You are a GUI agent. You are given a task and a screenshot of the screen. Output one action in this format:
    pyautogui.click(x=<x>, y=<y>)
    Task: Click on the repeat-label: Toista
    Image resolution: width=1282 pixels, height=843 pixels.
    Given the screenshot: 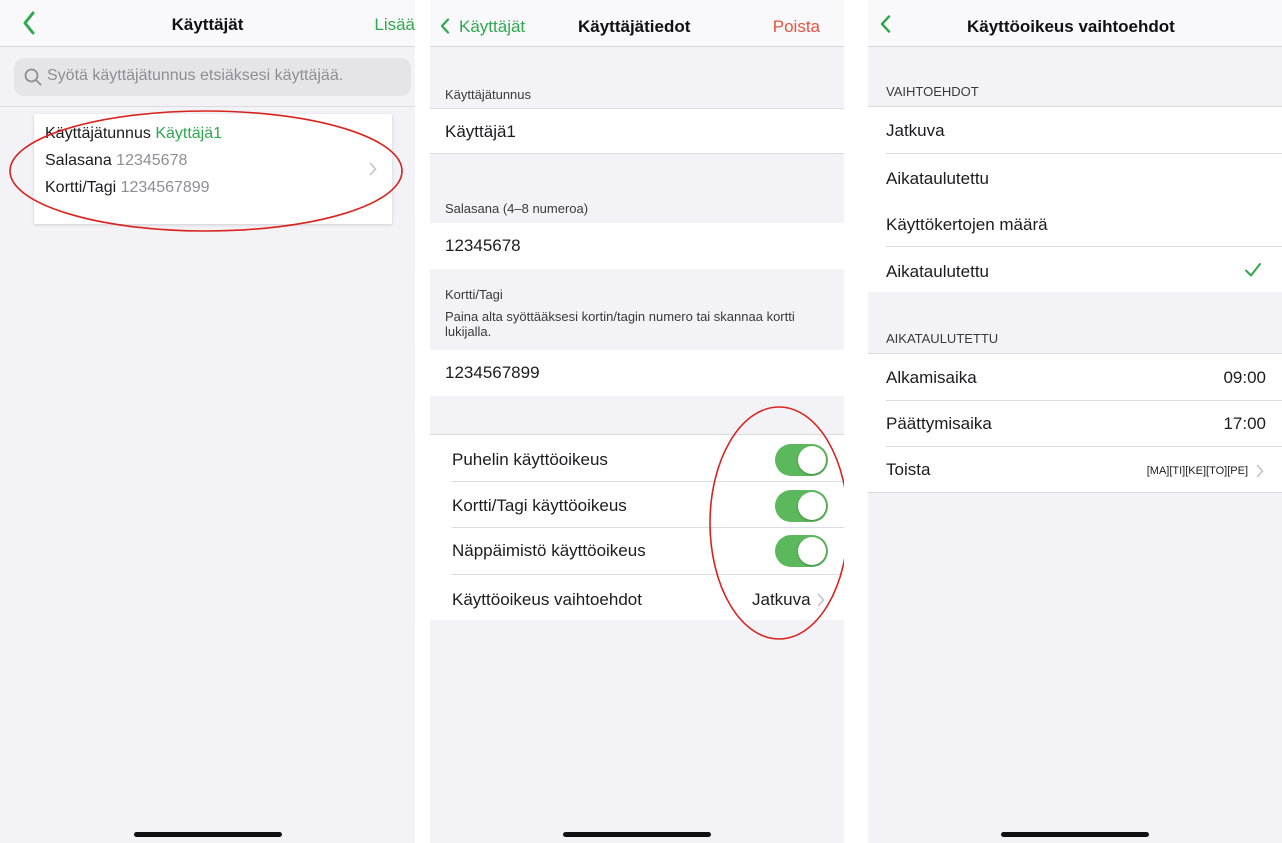 What is the action you would take?
    pyautogui.click(x=908, y=469)
    